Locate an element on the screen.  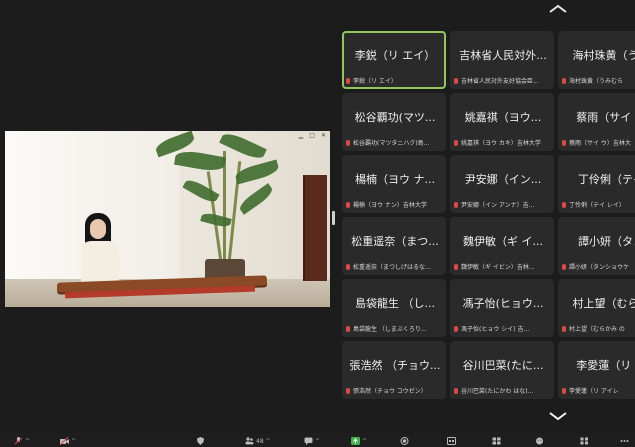
share-screen-icon is located at coordinates (355, 441).